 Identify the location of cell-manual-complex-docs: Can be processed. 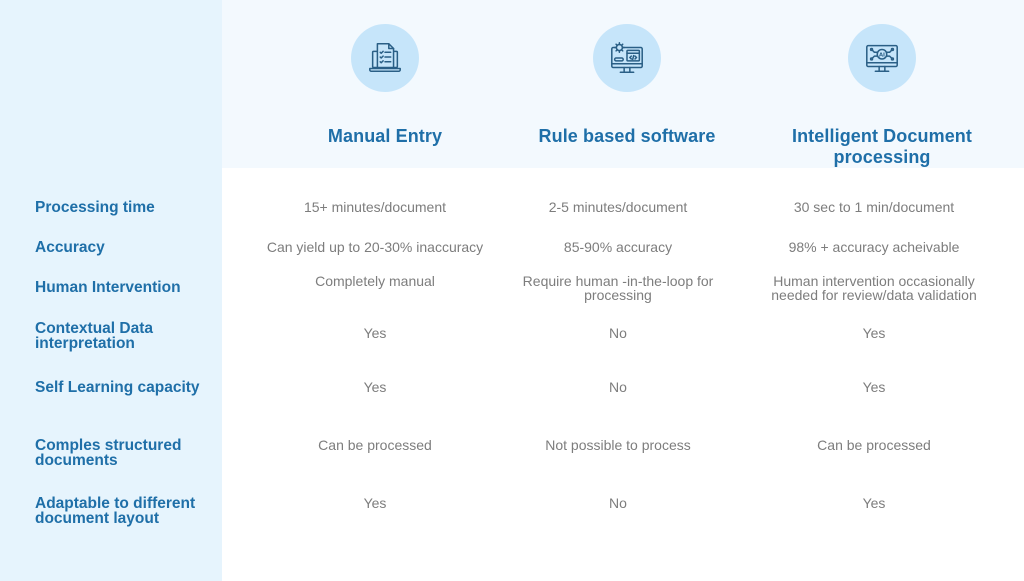
(375, 445).